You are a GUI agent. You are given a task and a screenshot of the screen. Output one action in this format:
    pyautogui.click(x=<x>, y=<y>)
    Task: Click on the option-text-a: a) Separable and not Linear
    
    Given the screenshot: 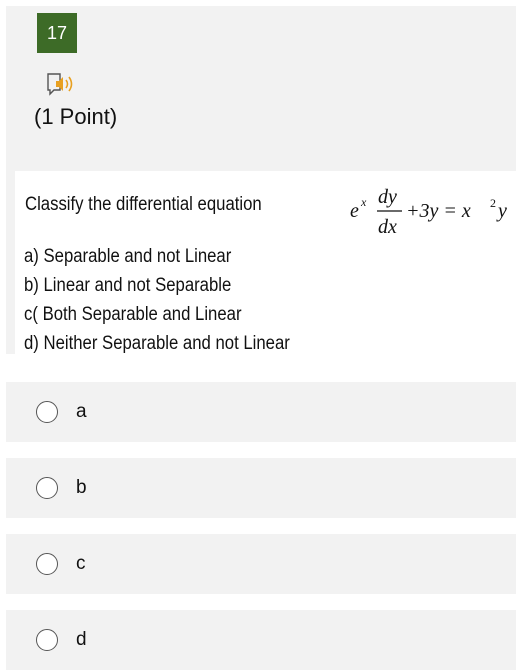 What is the action you would take?
    pyautogui.click(x=128, y=256)
    